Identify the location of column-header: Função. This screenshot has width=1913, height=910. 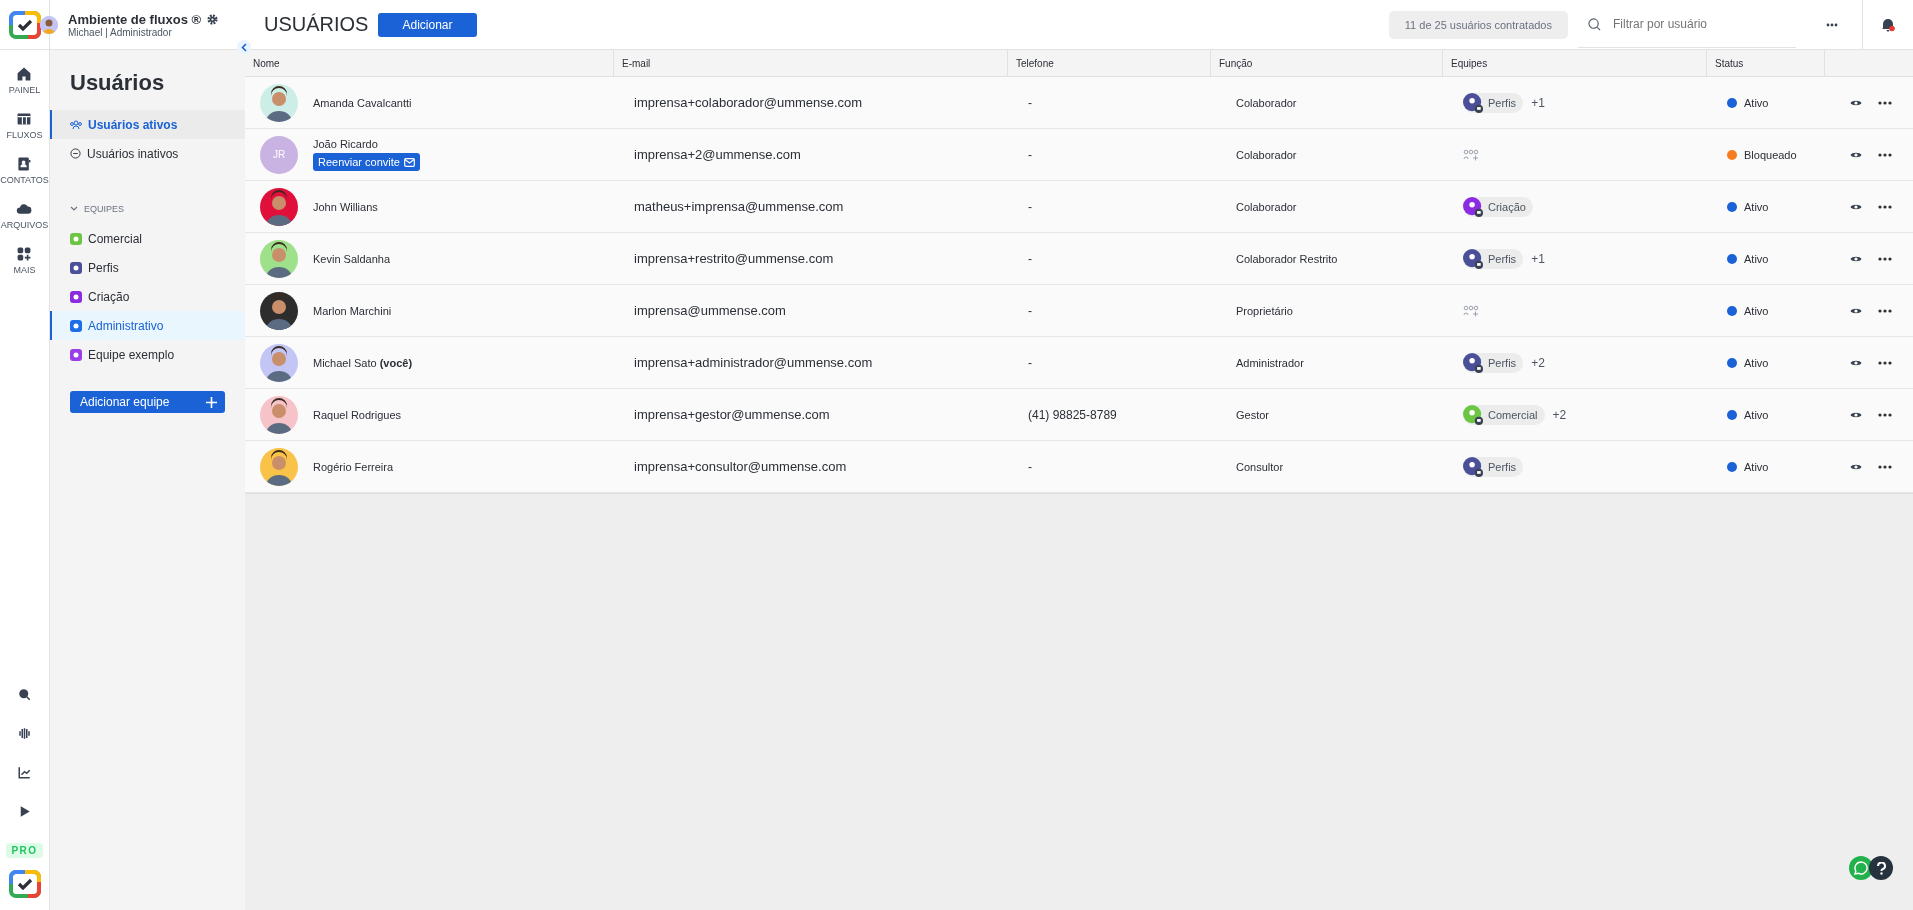
(1327, 63).